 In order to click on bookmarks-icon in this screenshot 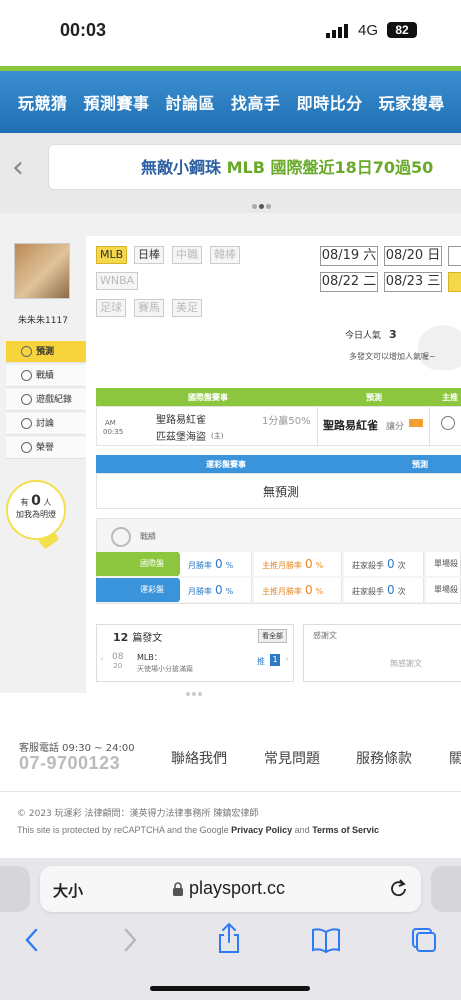, I will do `click(326, 940)`.